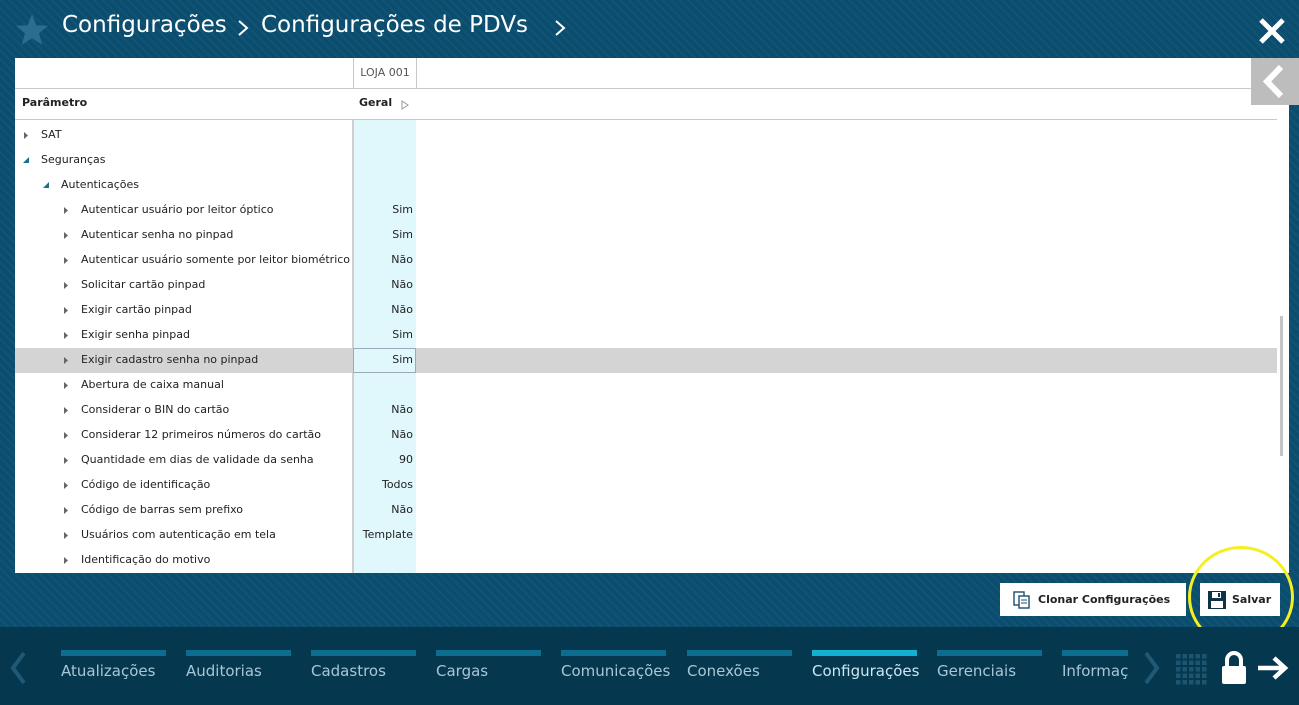  What do you see at coordinates (646, 160) in the screenshot?
I see `table-row: Seguranças` at bounding box center [646, 160].